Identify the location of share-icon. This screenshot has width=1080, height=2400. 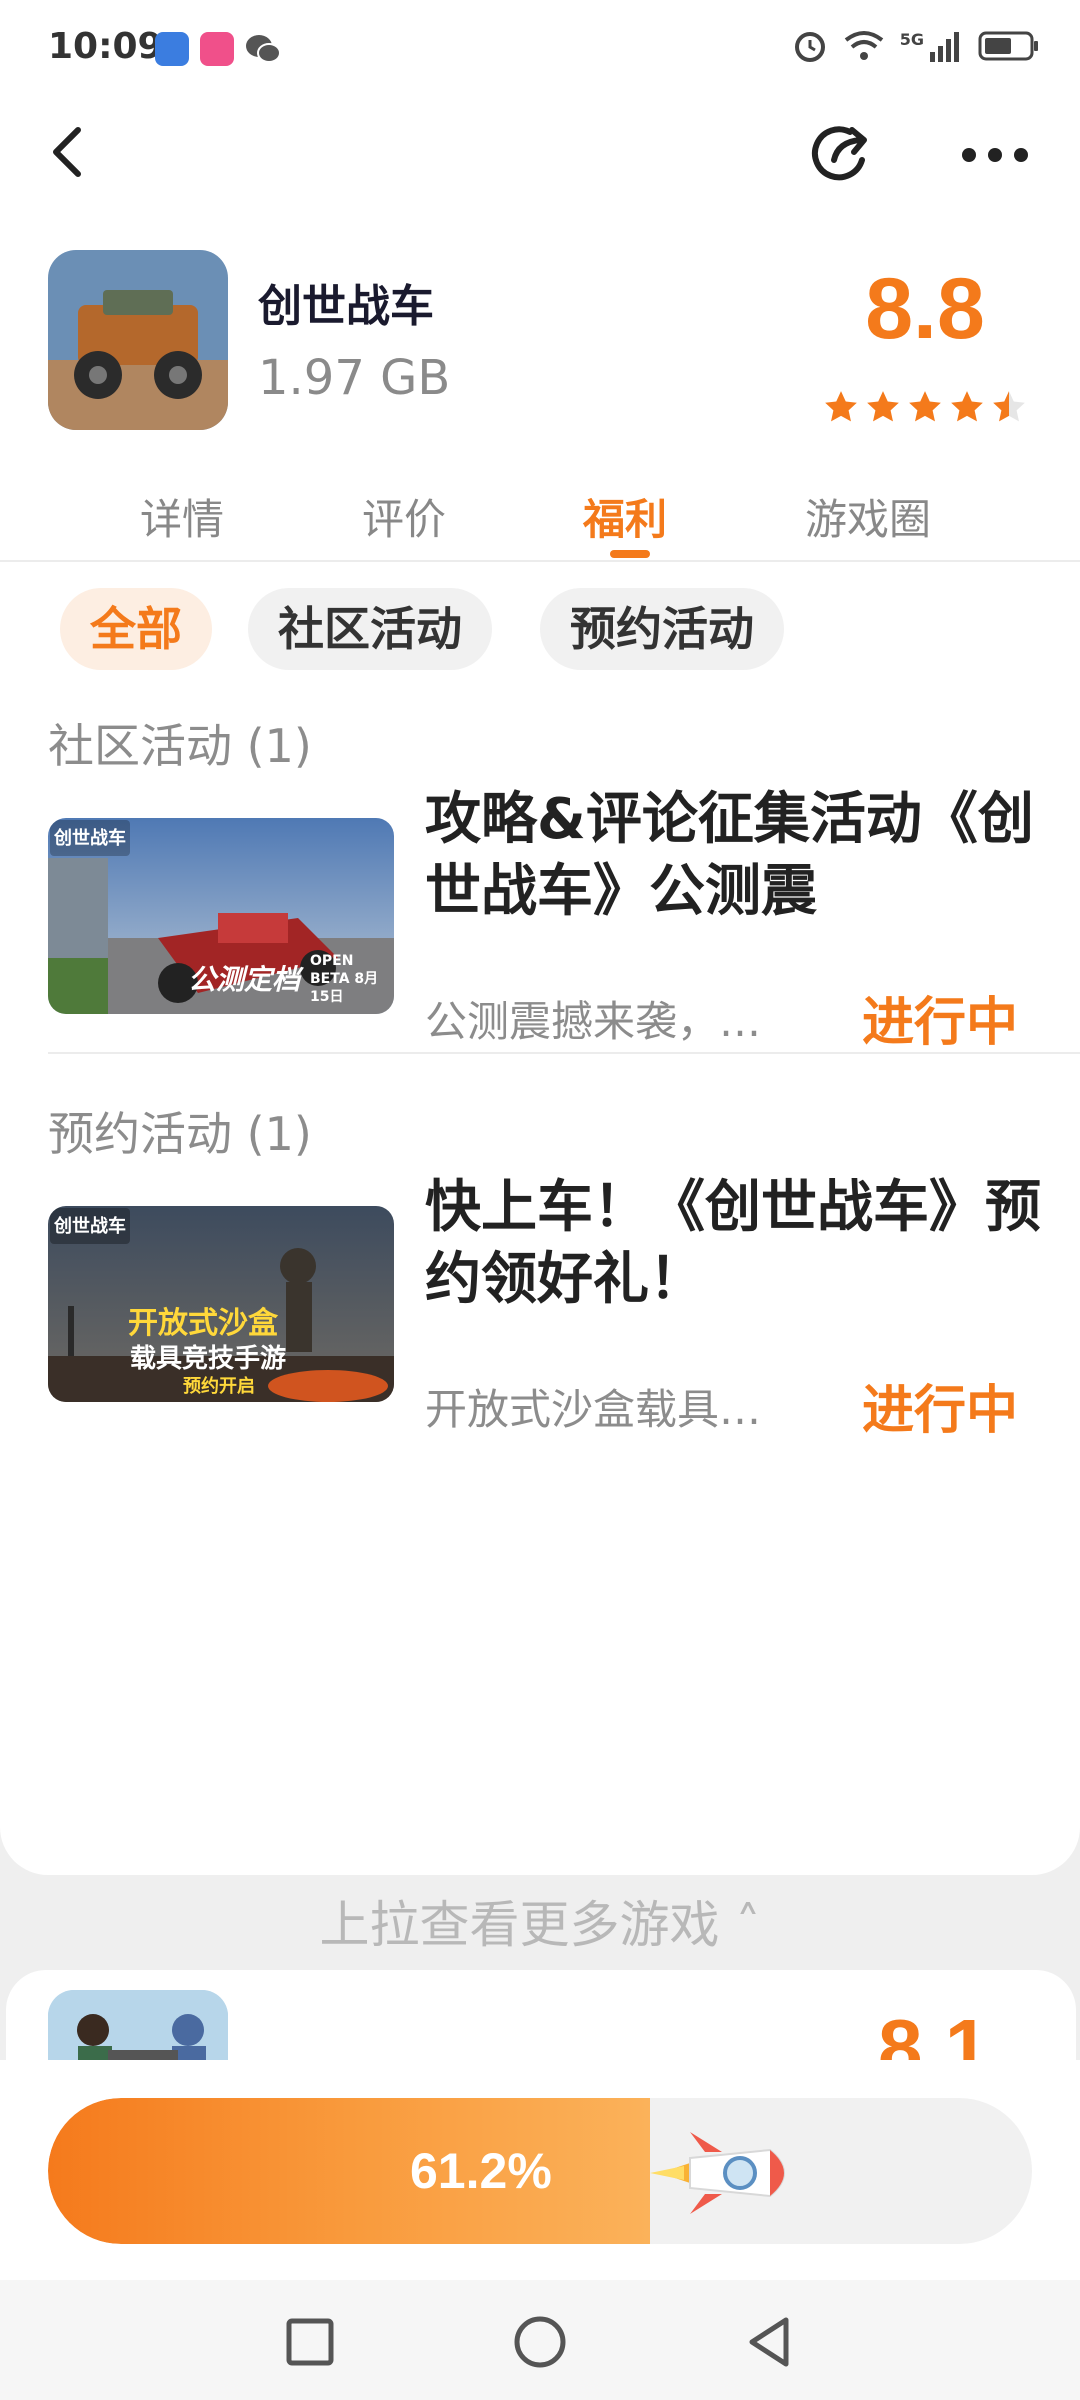
(845, 155).